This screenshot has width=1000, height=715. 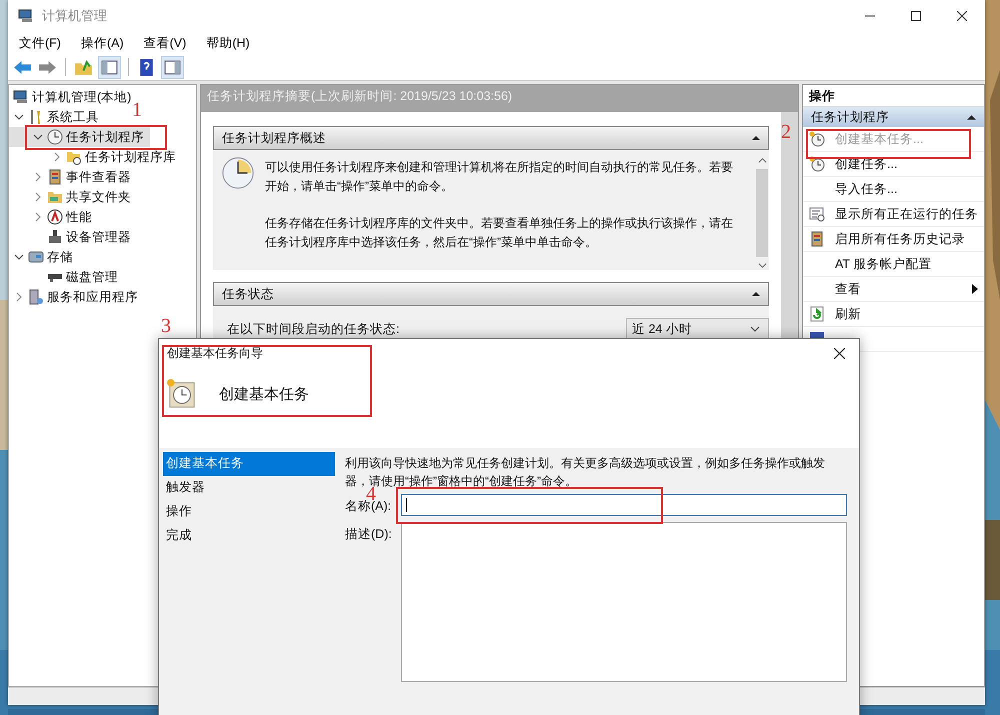 What do you see at coordinates (893, 264) in the screenshot?
I see `action-item: AT 服务帐户配置` at bounding box center [893, 264].